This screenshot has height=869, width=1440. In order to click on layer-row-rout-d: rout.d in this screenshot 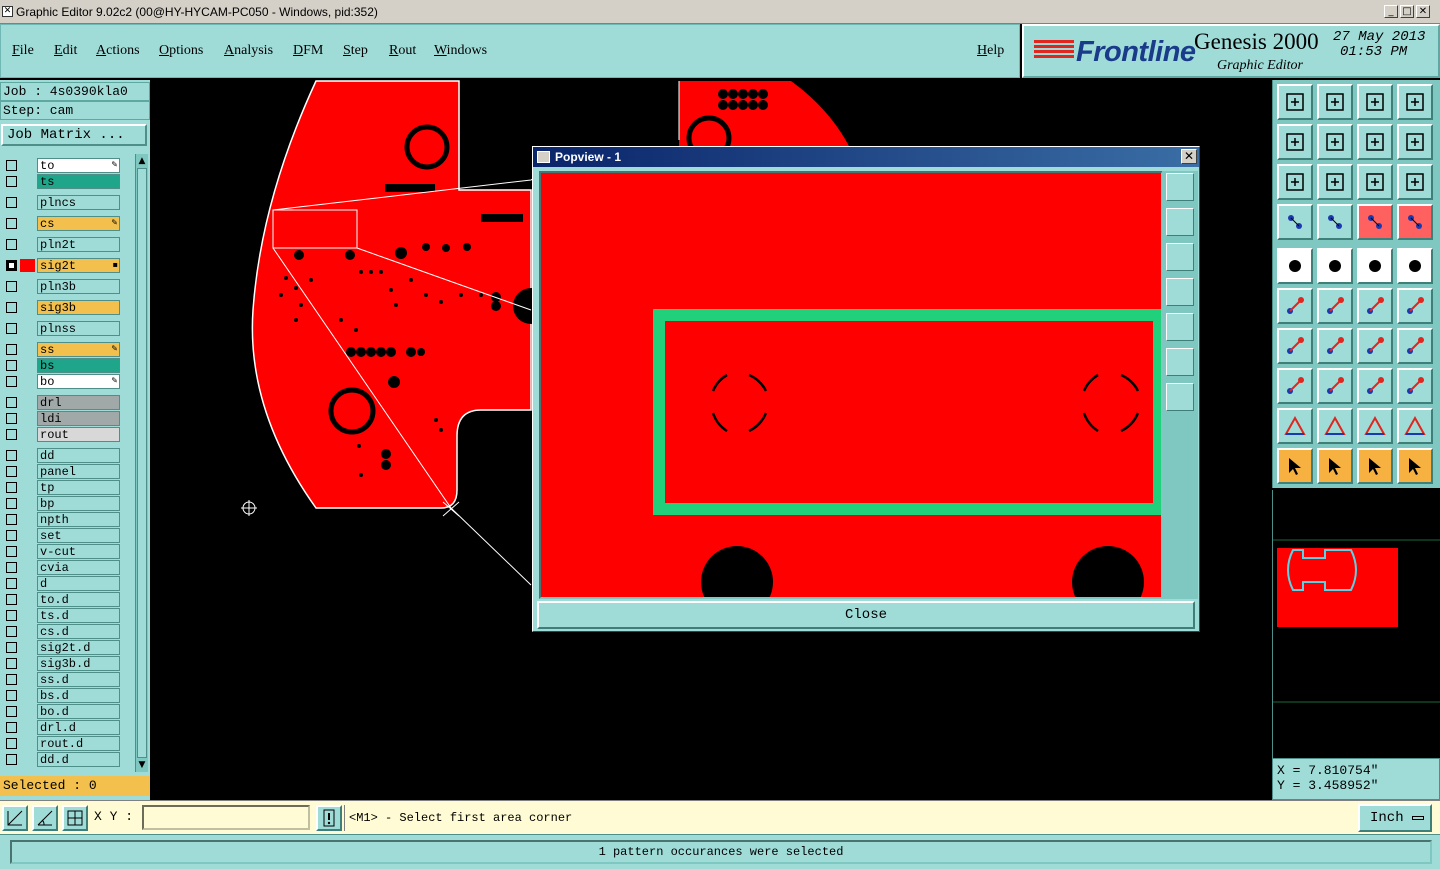, I will do `click(67, 743)`.